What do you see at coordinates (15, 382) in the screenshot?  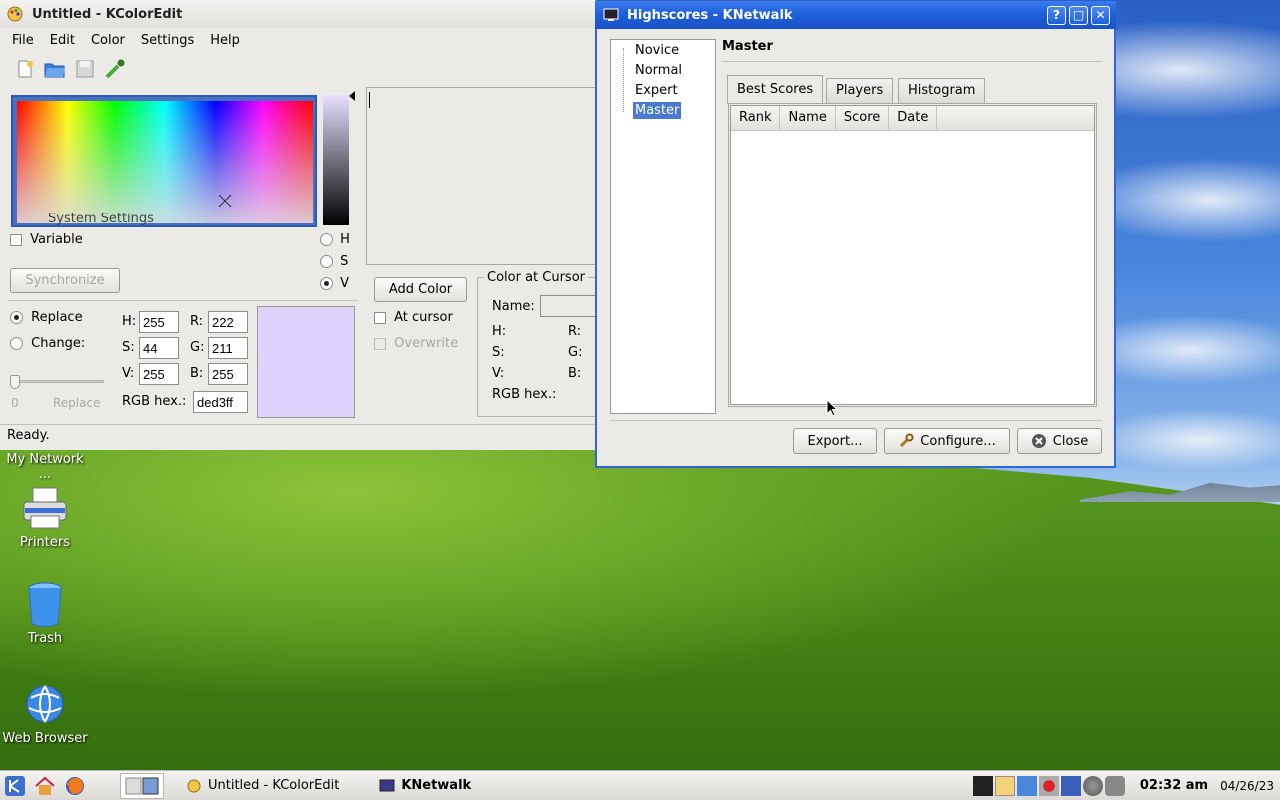 I see `slider-handle` at bounding box center [15, 382].